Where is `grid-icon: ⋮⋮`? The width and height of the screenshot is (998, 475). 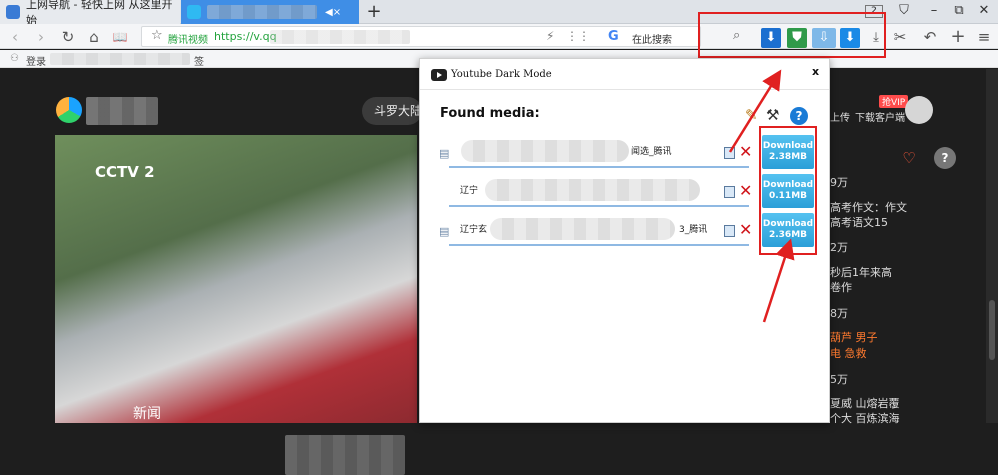 grid-icon: ⋮⋮ is located at coordinates (578, 36).